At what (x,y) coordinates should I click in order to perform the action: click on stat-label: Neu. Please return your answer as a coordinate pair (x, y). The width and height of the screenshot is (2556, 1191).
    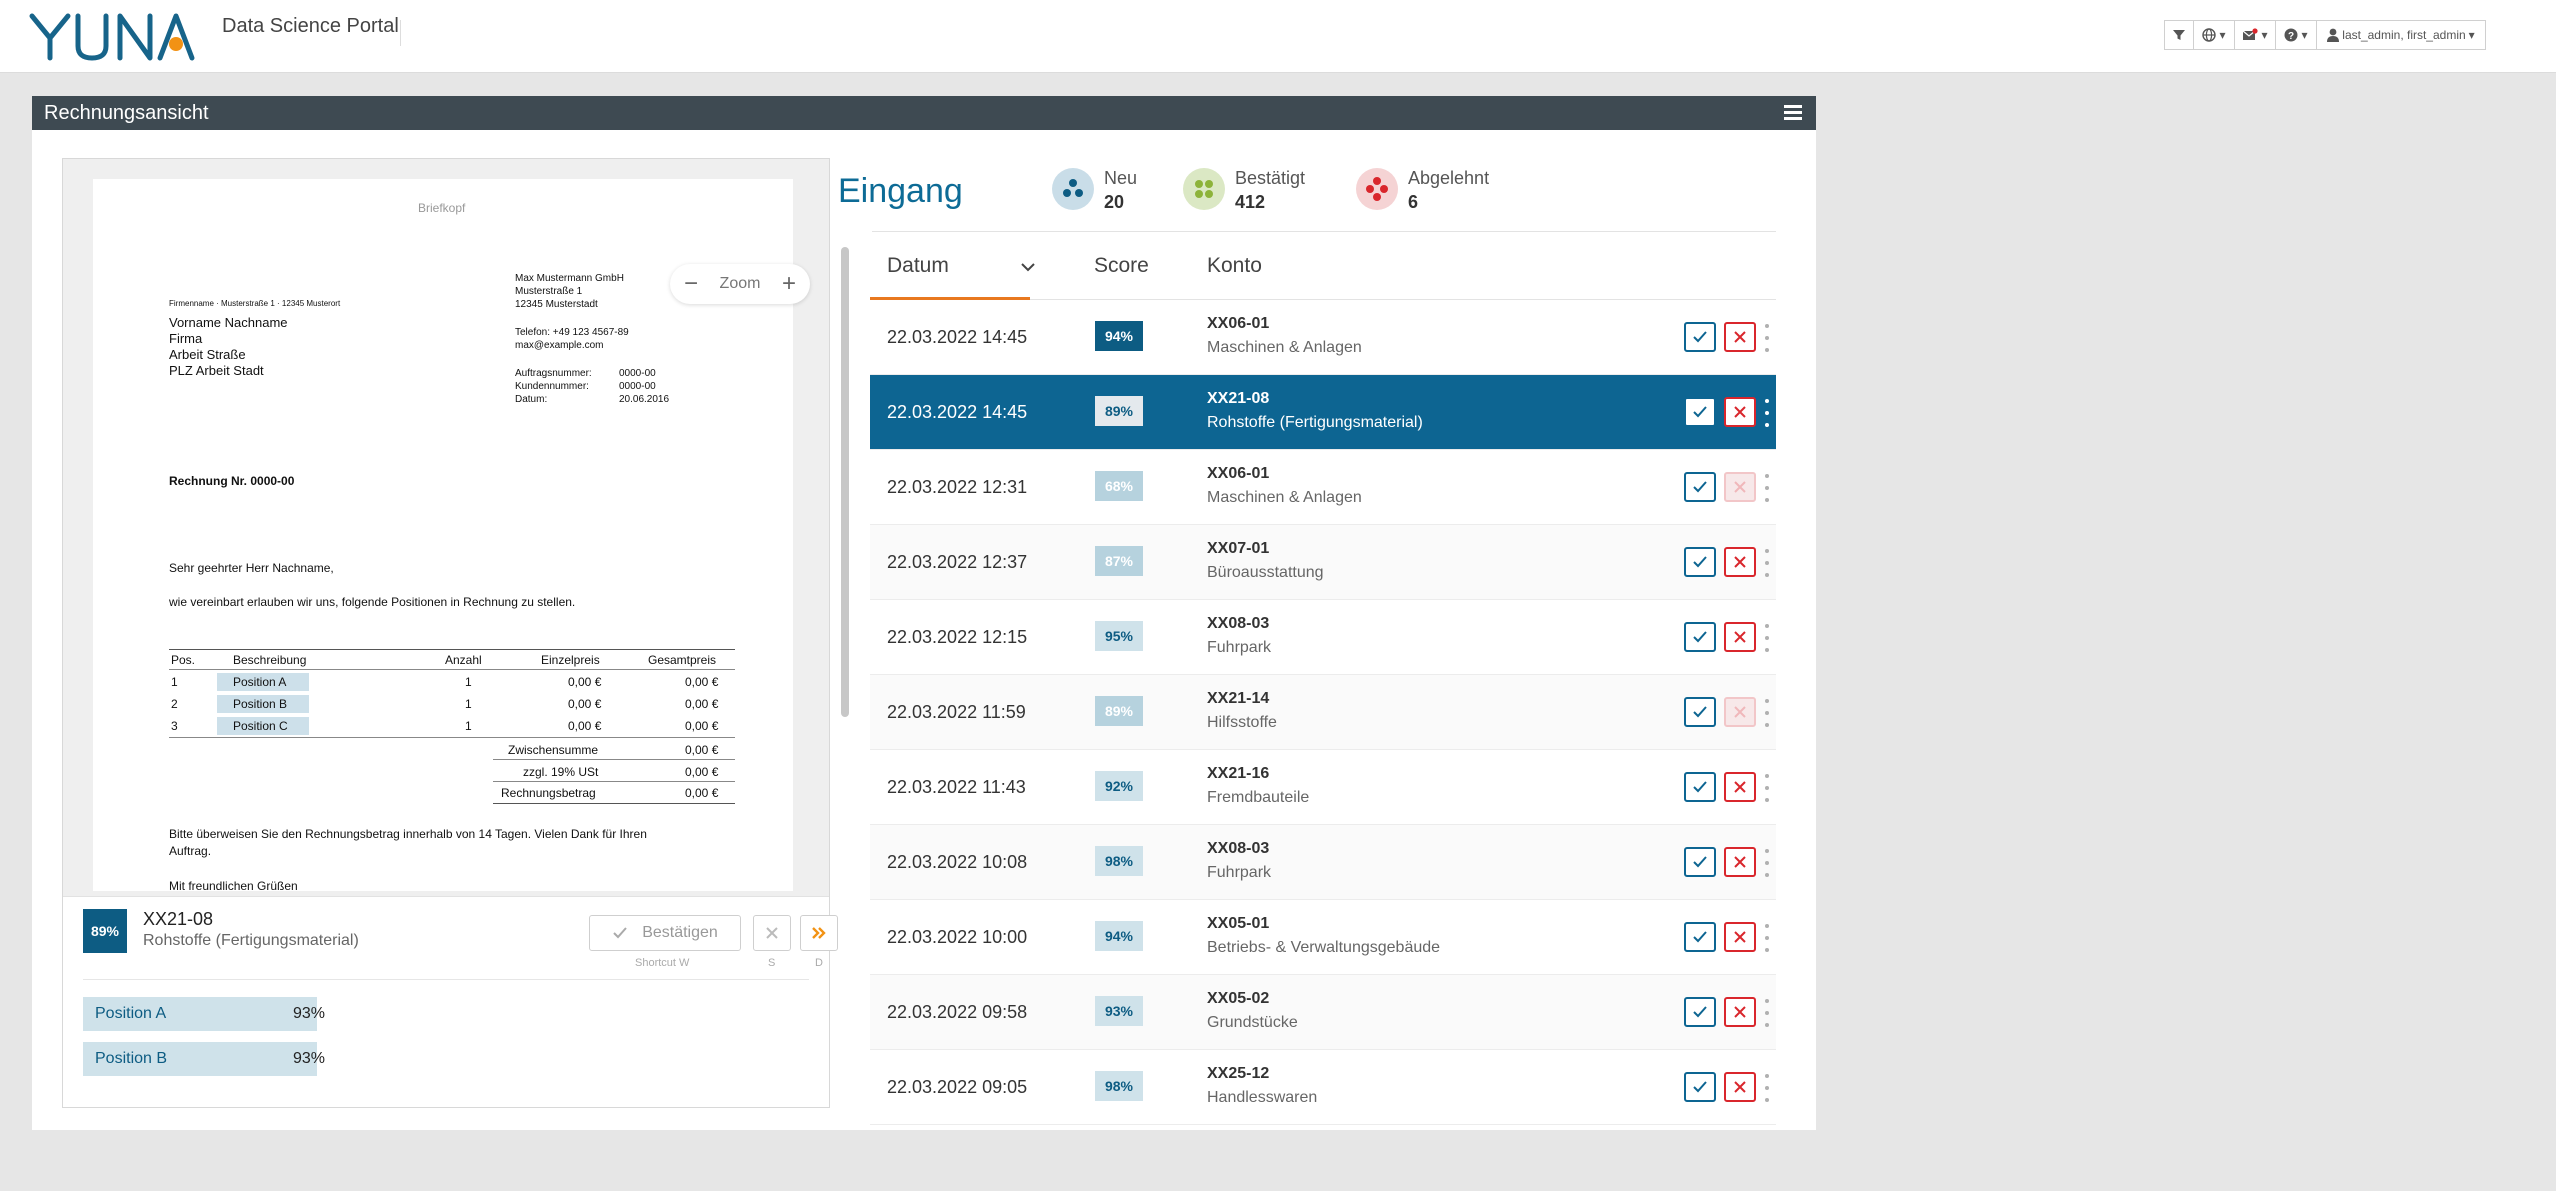
    Looking at the image, I should click on (1121, 178).